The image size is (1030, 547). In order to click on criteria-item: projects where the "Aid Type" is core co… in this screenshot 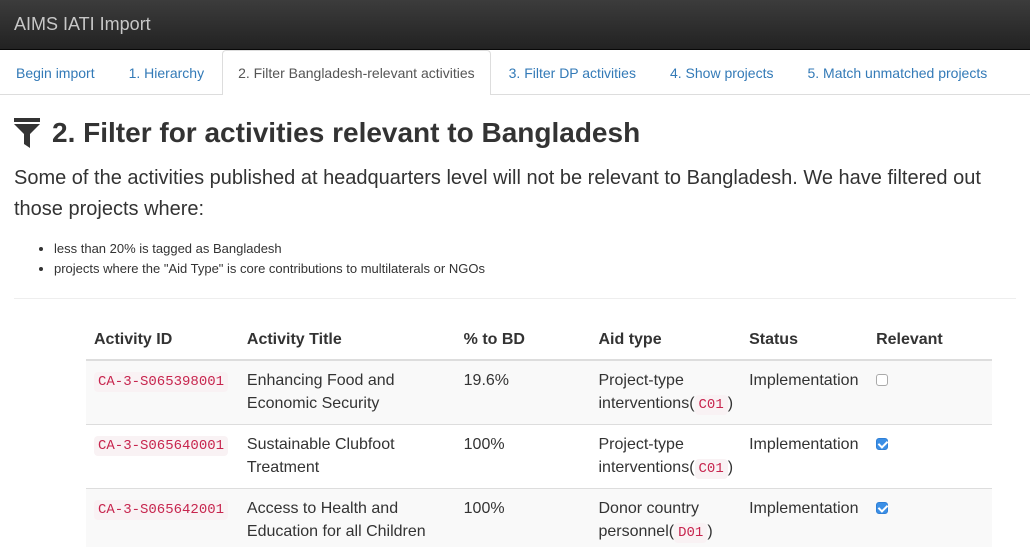, I will do `click(535, 269)`.